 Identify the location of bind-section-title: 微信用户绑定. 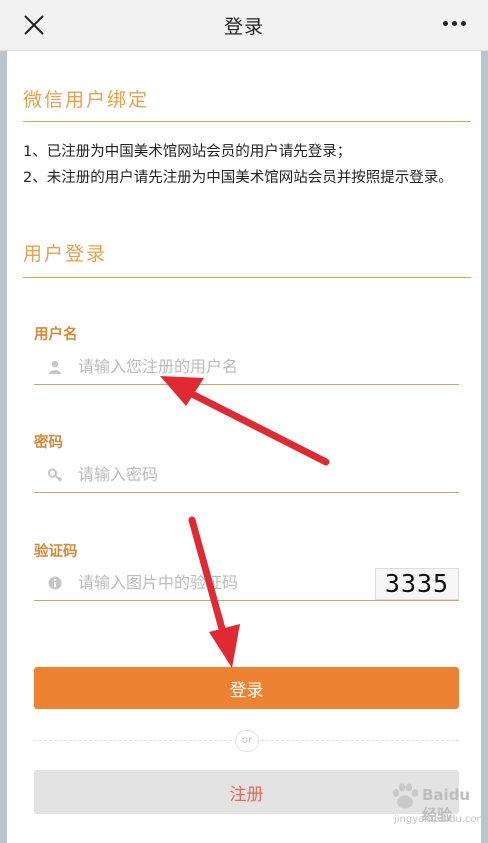
(86, 100).